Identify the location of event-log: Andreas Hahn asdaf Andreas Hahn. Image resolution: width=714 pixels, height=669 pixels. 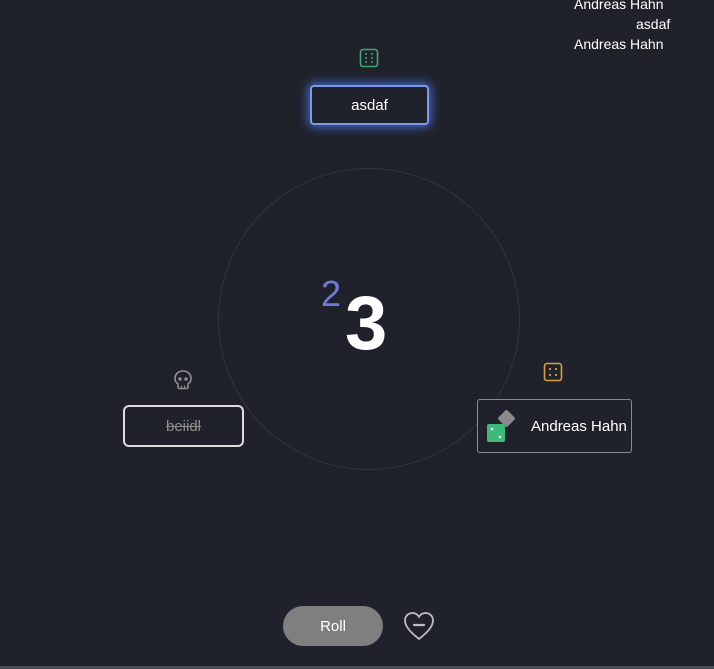
(644, 27).